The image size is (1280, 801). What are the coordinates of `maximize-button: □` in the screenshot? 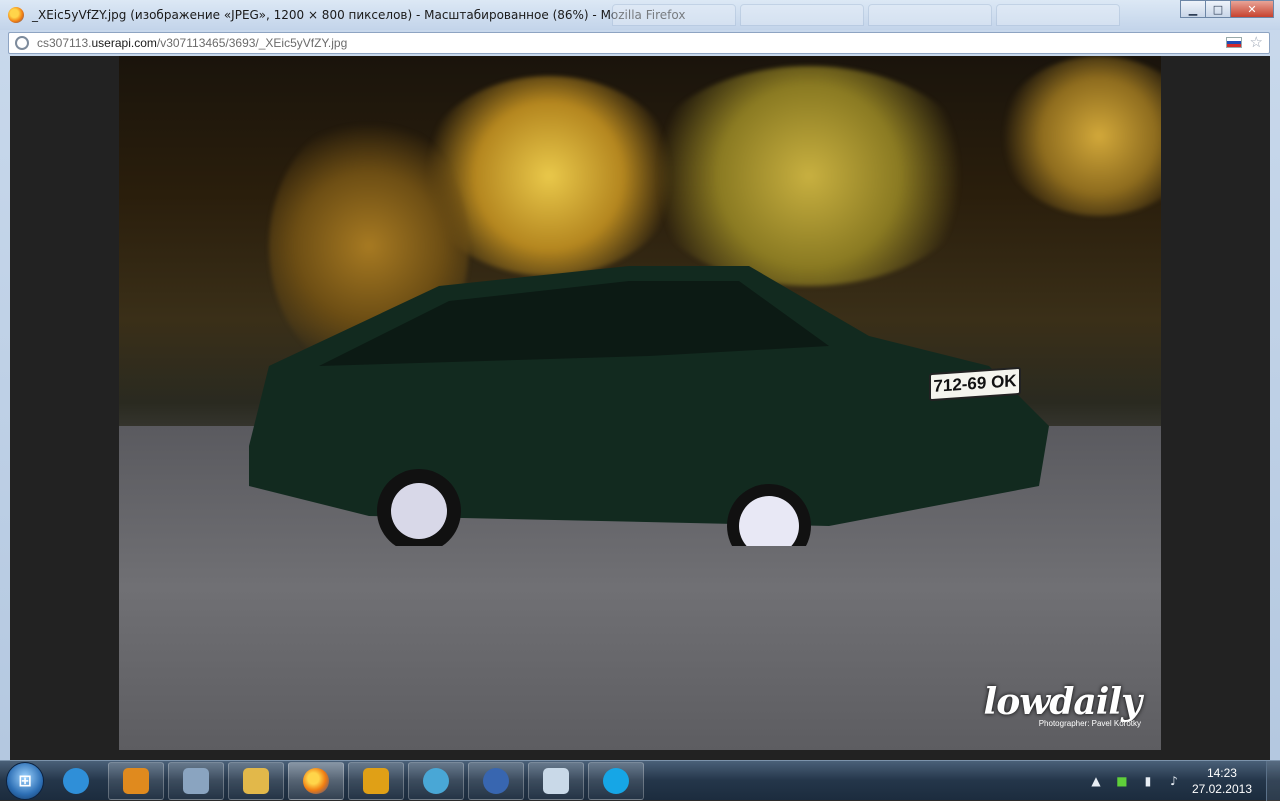 It's located at (1218, 9).